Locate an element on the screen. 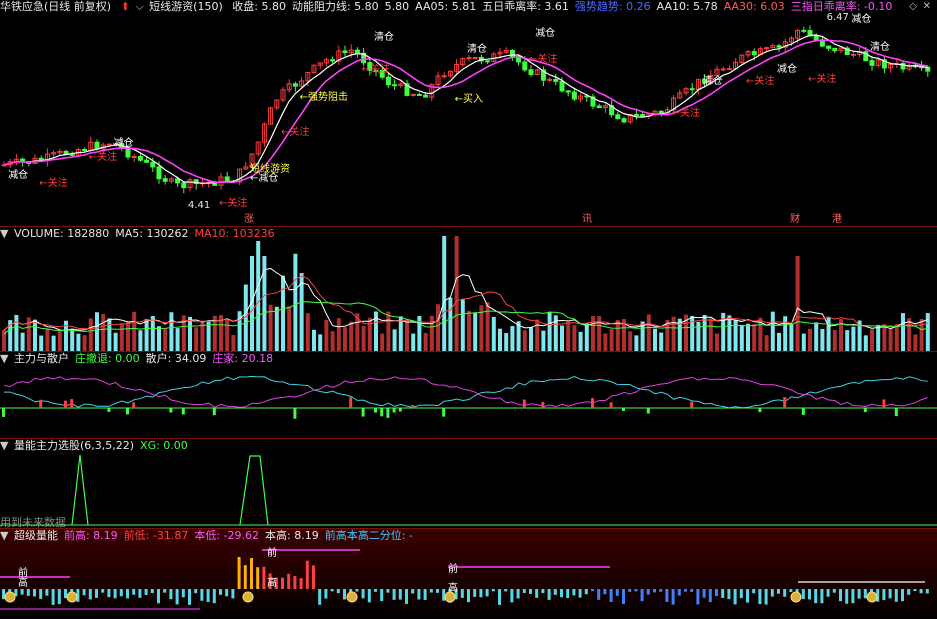 This screenshot has height=619, width=937. stock-select-panel: ▼ 量能主力选股(6,3,5,22) XG: 0.00 用到未来数据 is located at coordinates (468, 483).